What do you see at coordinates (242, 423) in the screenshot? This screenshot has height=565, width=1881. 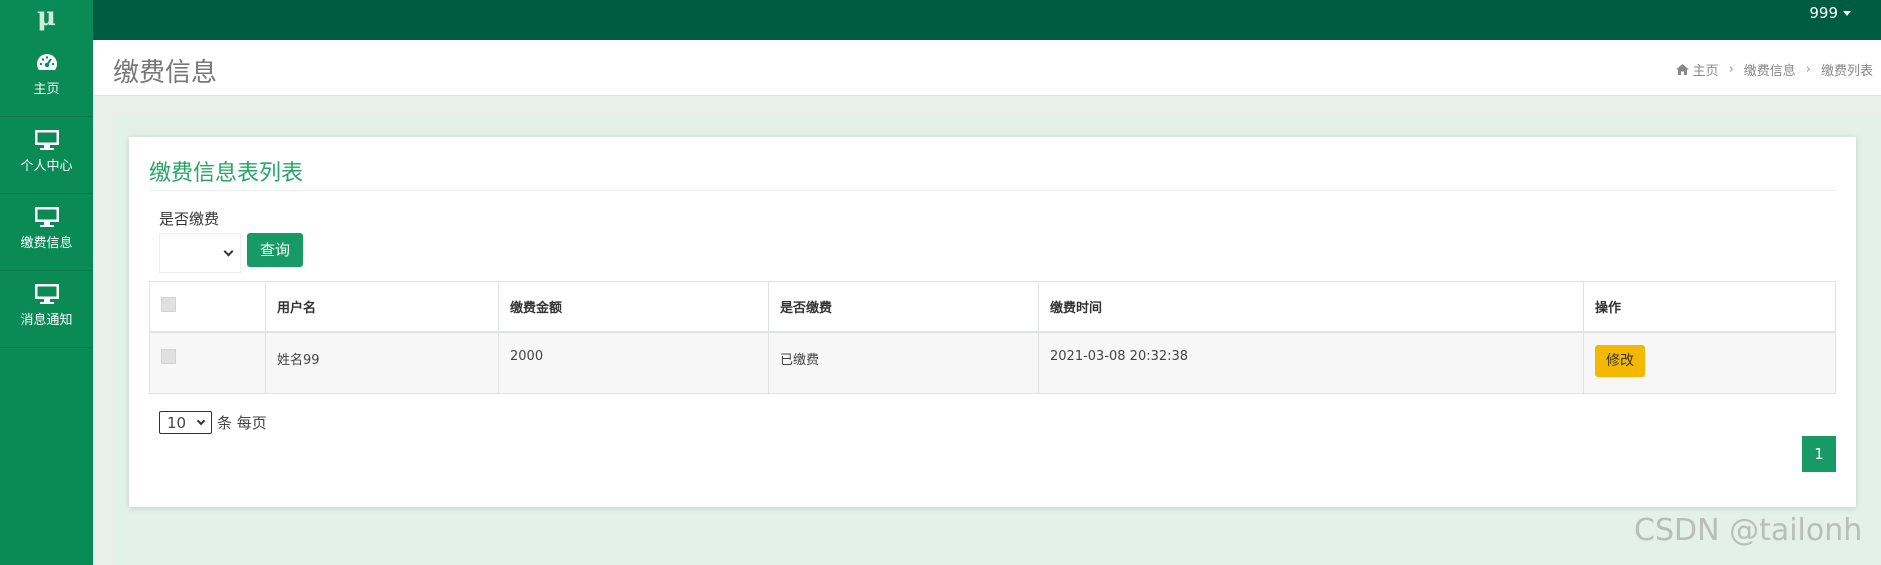 I see `page-size-suffix: 条 每页` at bounding box center [242, 423].